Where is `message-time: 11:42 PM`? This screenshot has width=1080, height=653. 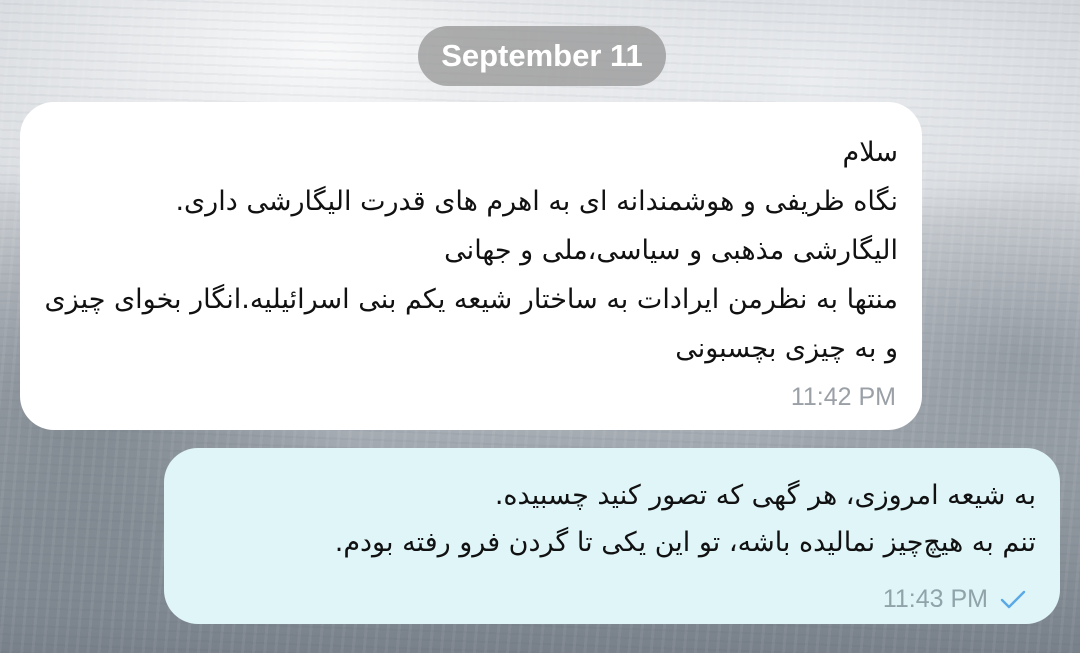 message-time: 11:42 PM is located at coordinates (843, 397).